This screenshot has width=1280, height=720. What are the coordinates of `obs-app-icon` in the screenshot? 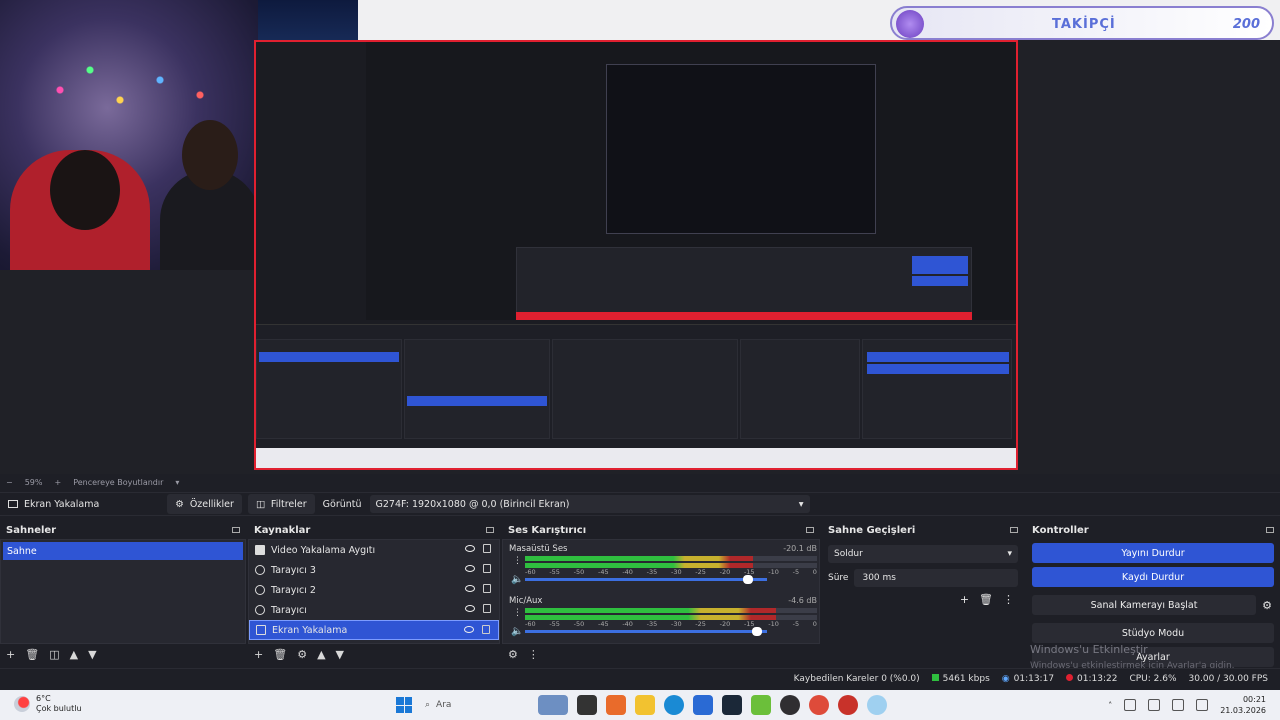 It's located at (790, 705).